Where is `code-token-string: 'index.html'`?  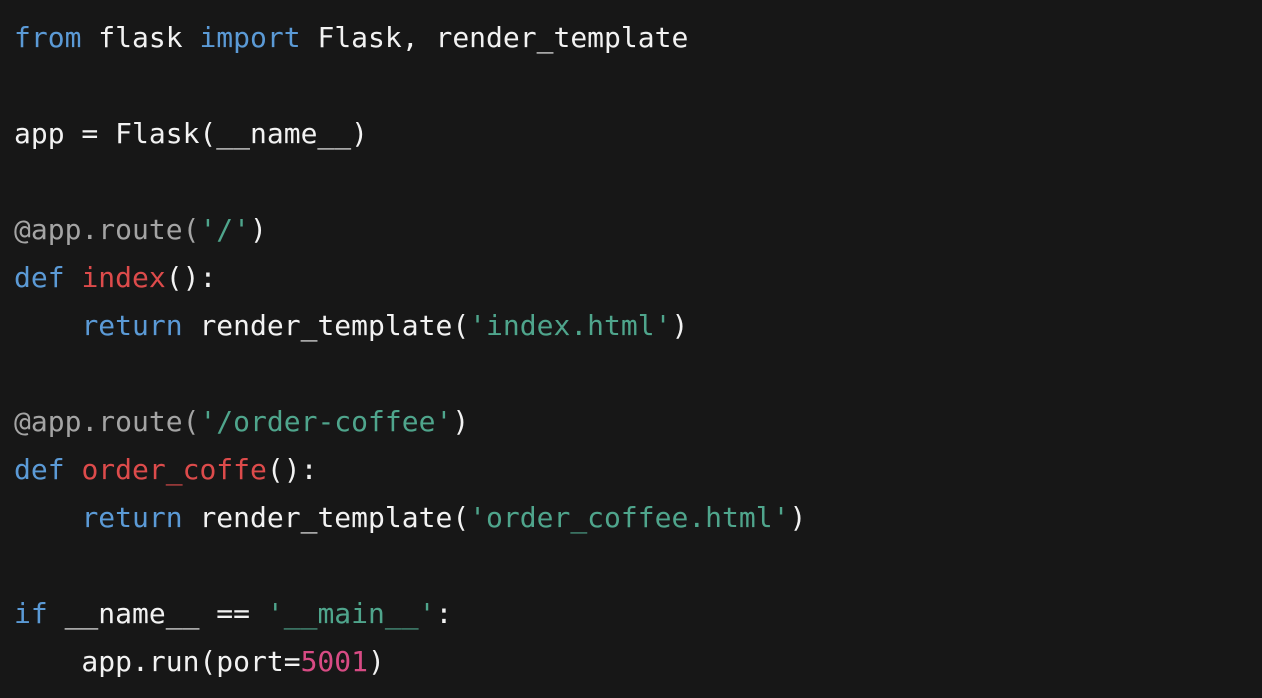 code-token-string: 'index.html' is located at coordinates (570, 325).